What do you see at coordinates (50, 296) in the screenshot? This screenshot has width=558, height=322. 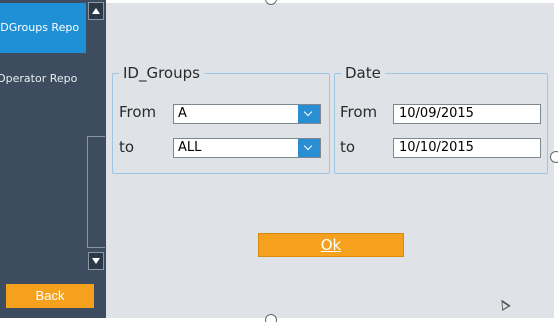 I see `back-button: Back` at bounding box center [50, 296].